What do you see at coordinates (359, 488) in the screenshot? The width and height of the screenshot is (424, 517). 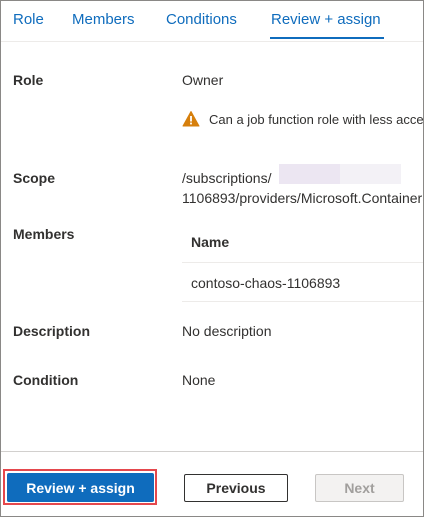 I see `next-button: Next` at bounding box center [359, 488].